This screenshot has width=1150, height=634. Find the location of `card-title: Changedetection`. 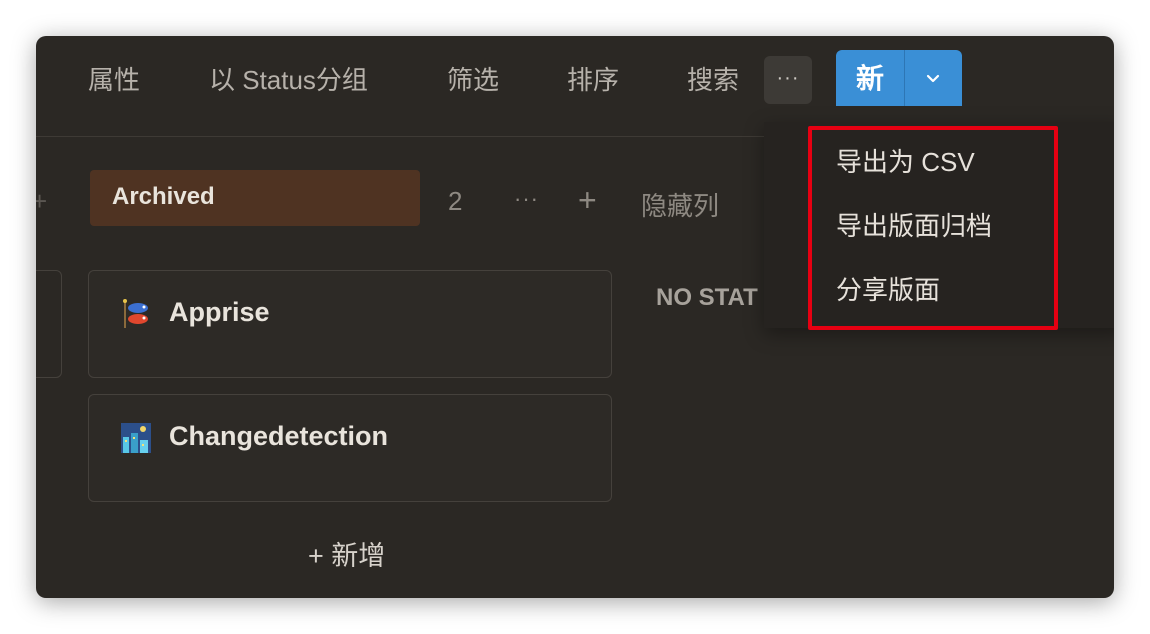

card-title: Changedetection is located at coordinates (279, 436).